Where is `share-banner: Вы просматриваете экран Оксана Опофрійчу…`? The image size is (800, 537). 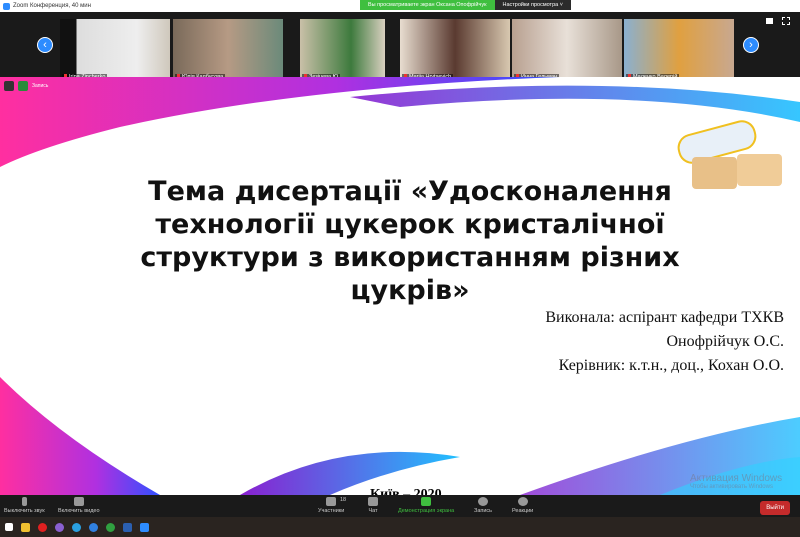 share-banner: Вы просматриваете экран Оксана Опофрійчу… is located at coordinates (465, 5).